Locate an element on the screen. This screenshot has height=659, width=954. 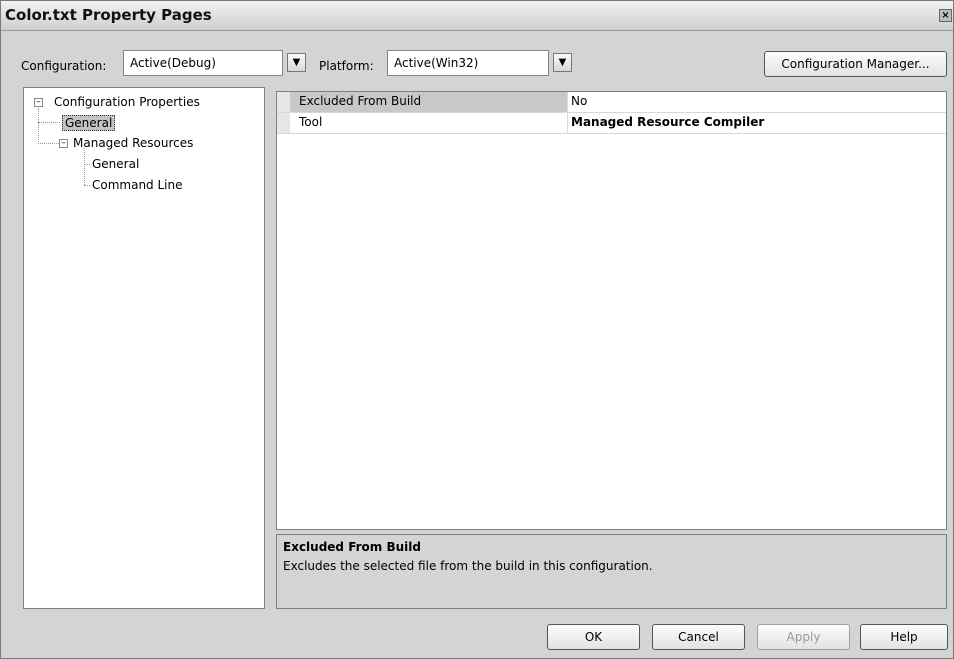
configuration-dropdown: Active(Debug) is located at coordinates (203, 63).